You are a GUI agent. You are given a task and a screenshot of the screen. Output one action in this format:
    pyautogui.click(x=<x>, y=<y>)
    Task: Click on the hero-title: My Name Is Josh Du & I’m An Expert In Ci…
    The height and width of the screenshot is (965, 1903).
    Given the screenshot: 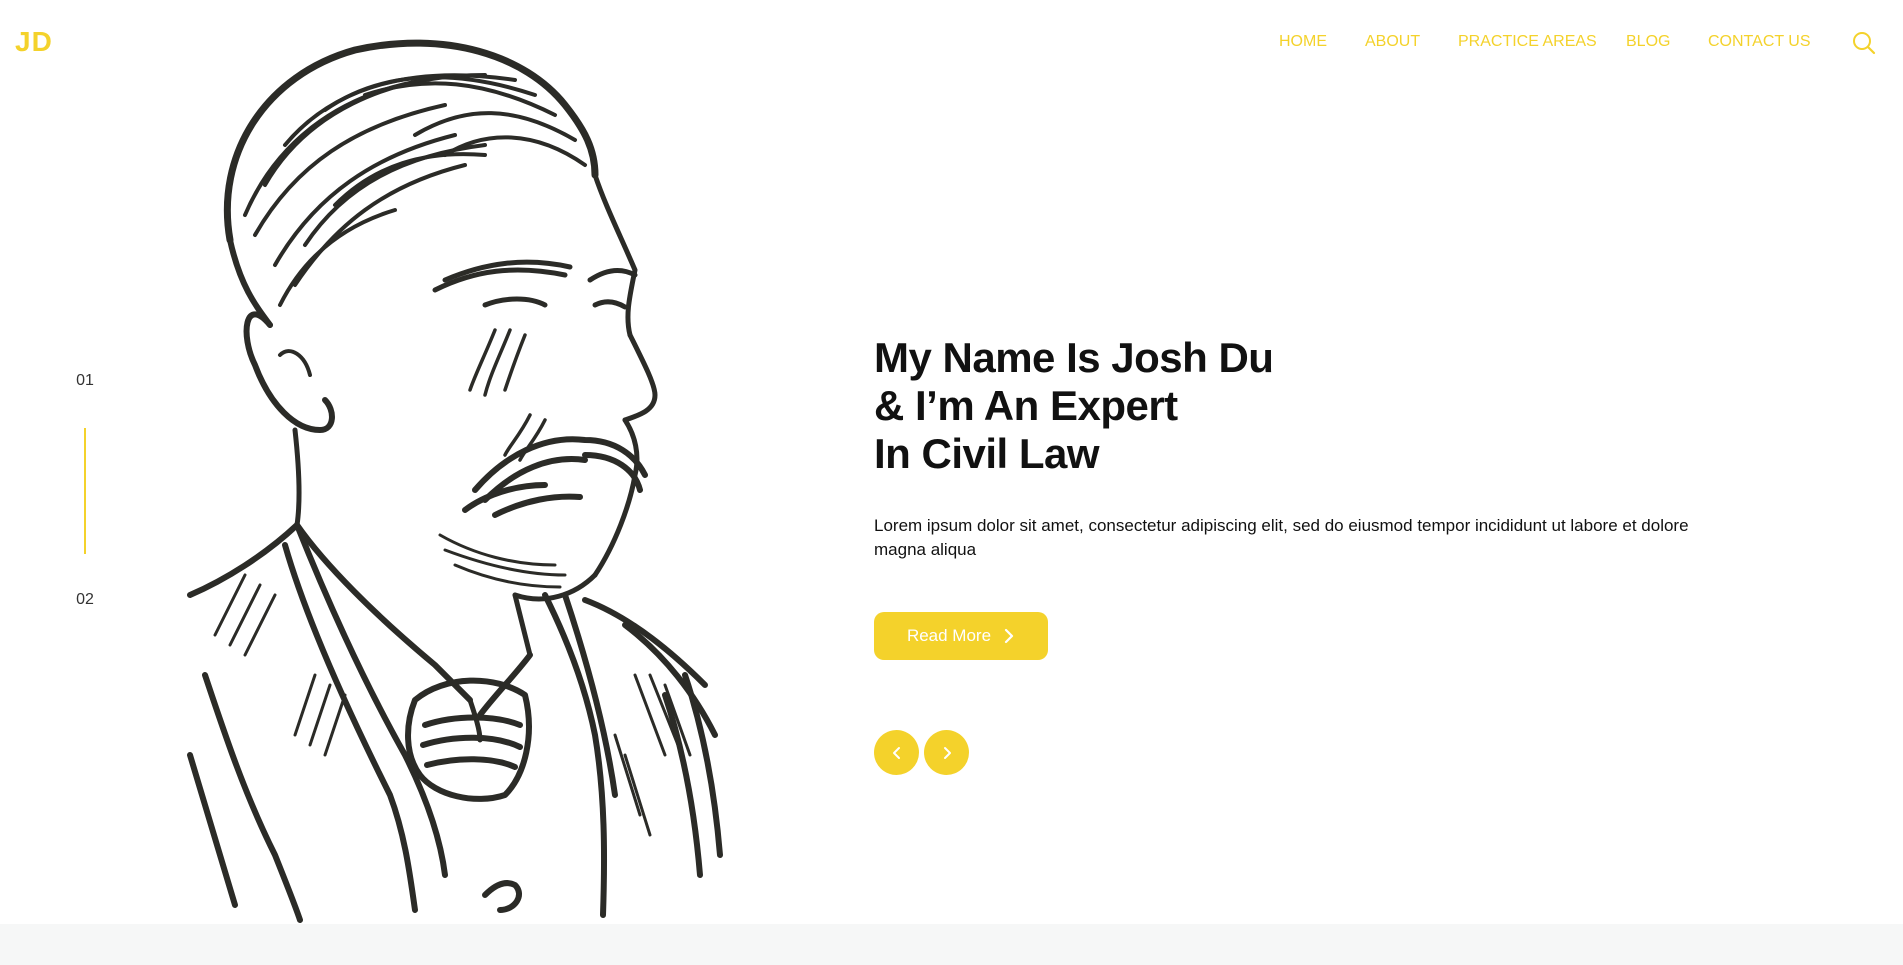 What is the action you would take?
    pyautogui.click(x=1074, y=406)
    